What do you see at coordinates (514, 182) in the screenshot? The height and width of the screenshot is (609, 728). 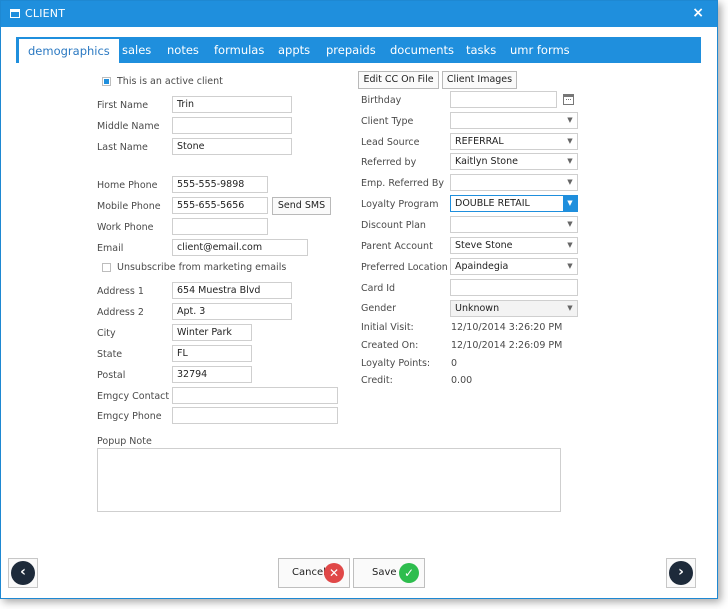 I see `emp-referred-select: ▼` at bounding box center [514, 182].